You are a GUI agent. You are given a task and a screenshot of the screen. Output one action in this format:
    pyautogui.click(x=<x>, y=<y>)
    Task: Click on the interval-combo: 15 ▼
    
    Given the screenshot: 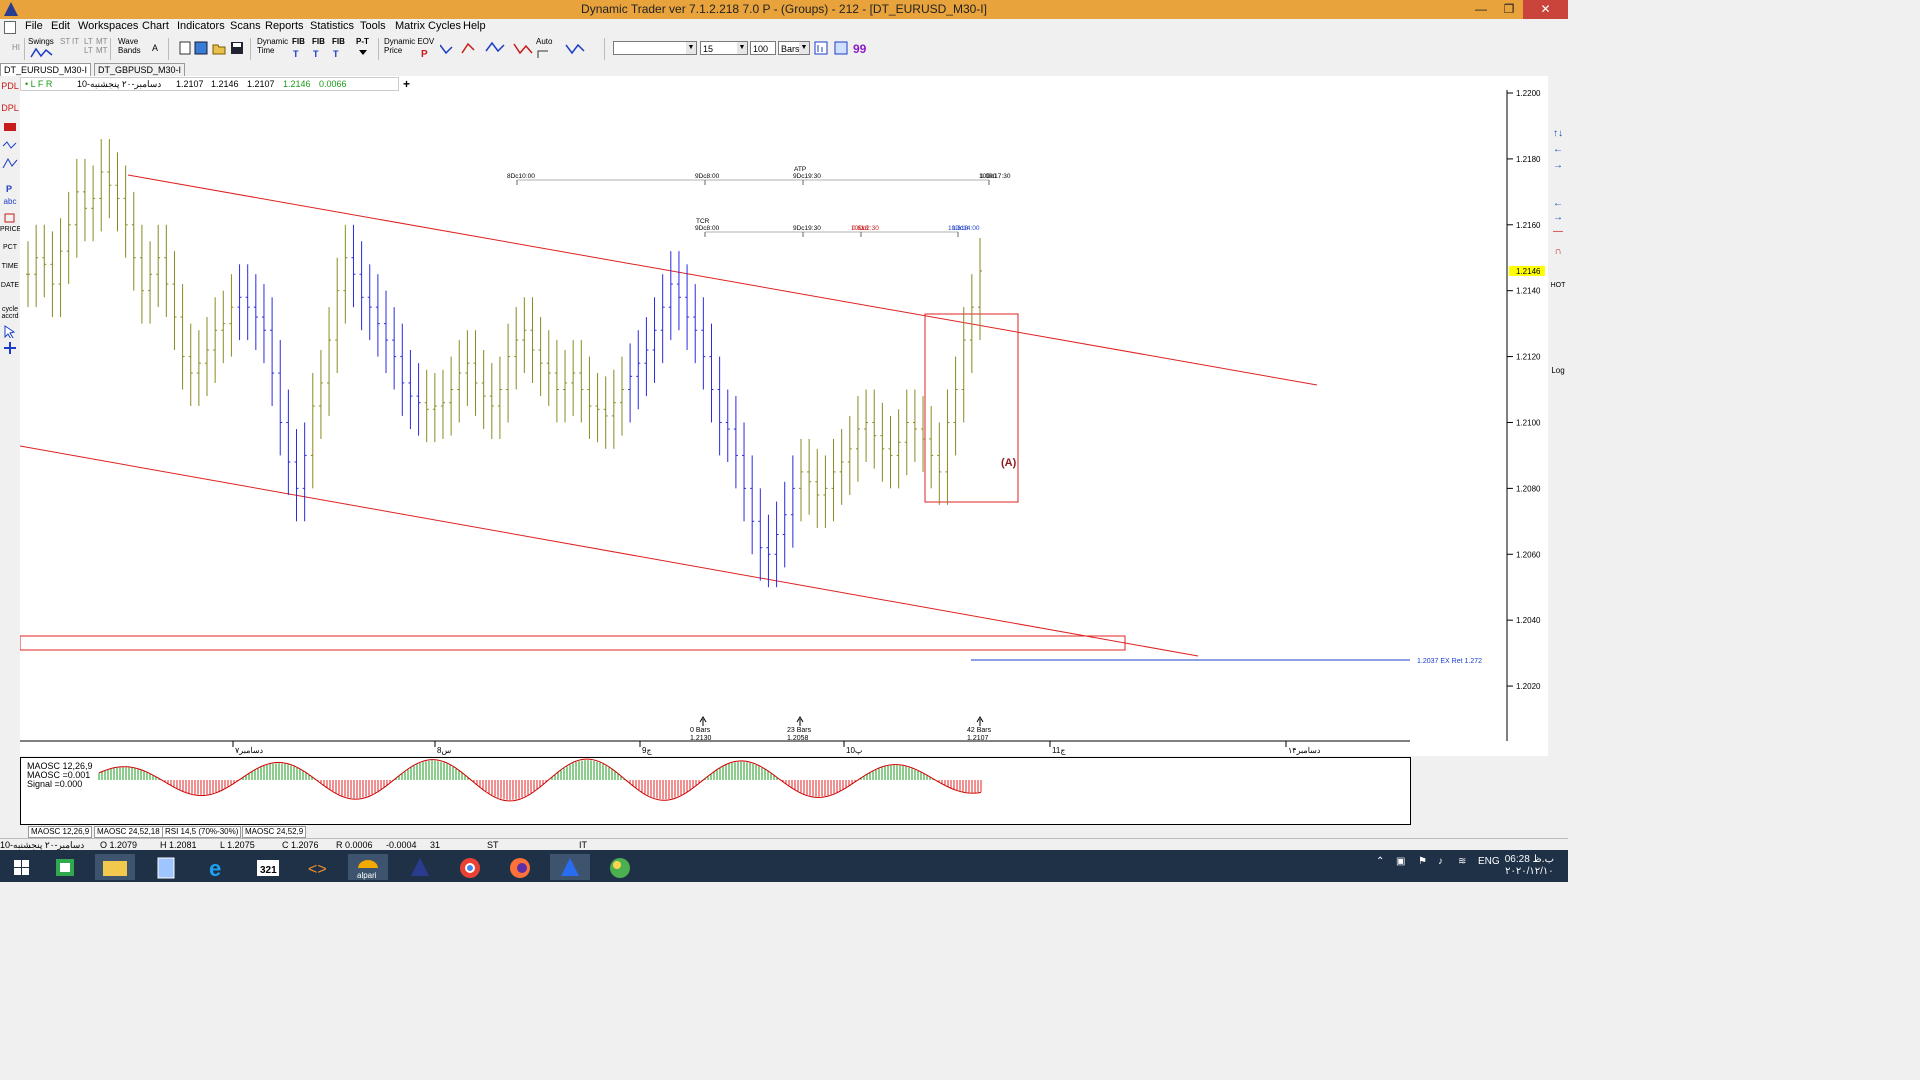 What is the action you would take?
    pyautogui.click(x=724, y=48)
    